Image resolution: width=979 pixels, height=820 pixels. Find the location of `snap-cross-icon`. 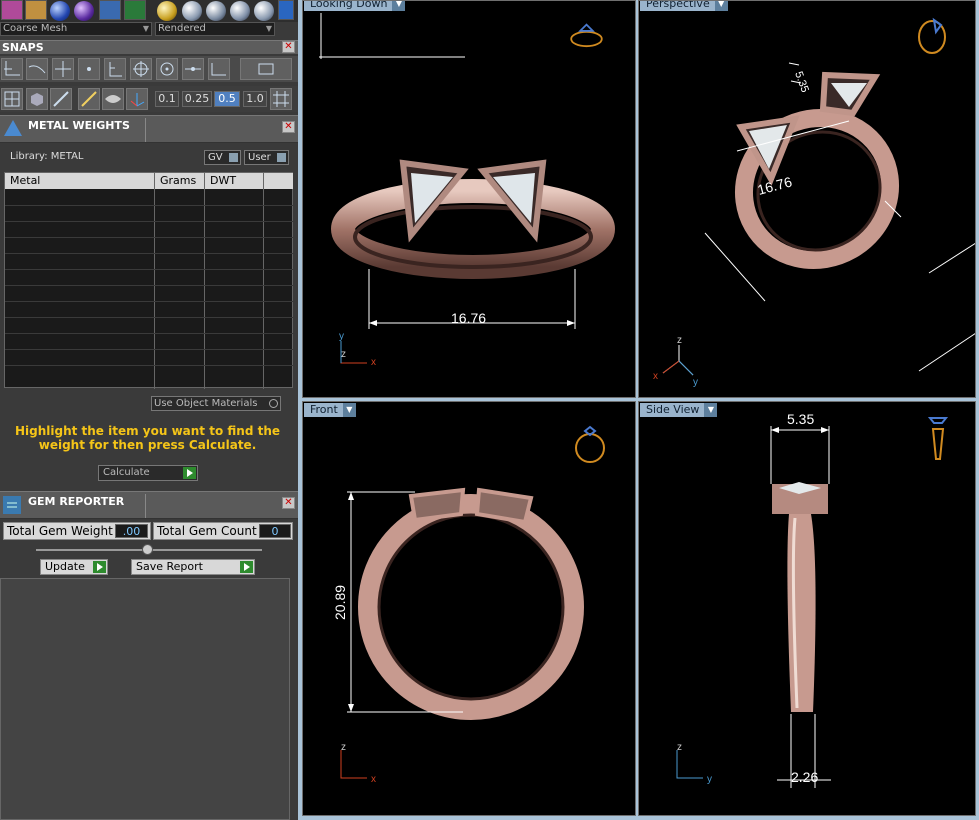

snap-cross-icon is located at coordinates (63, 69).